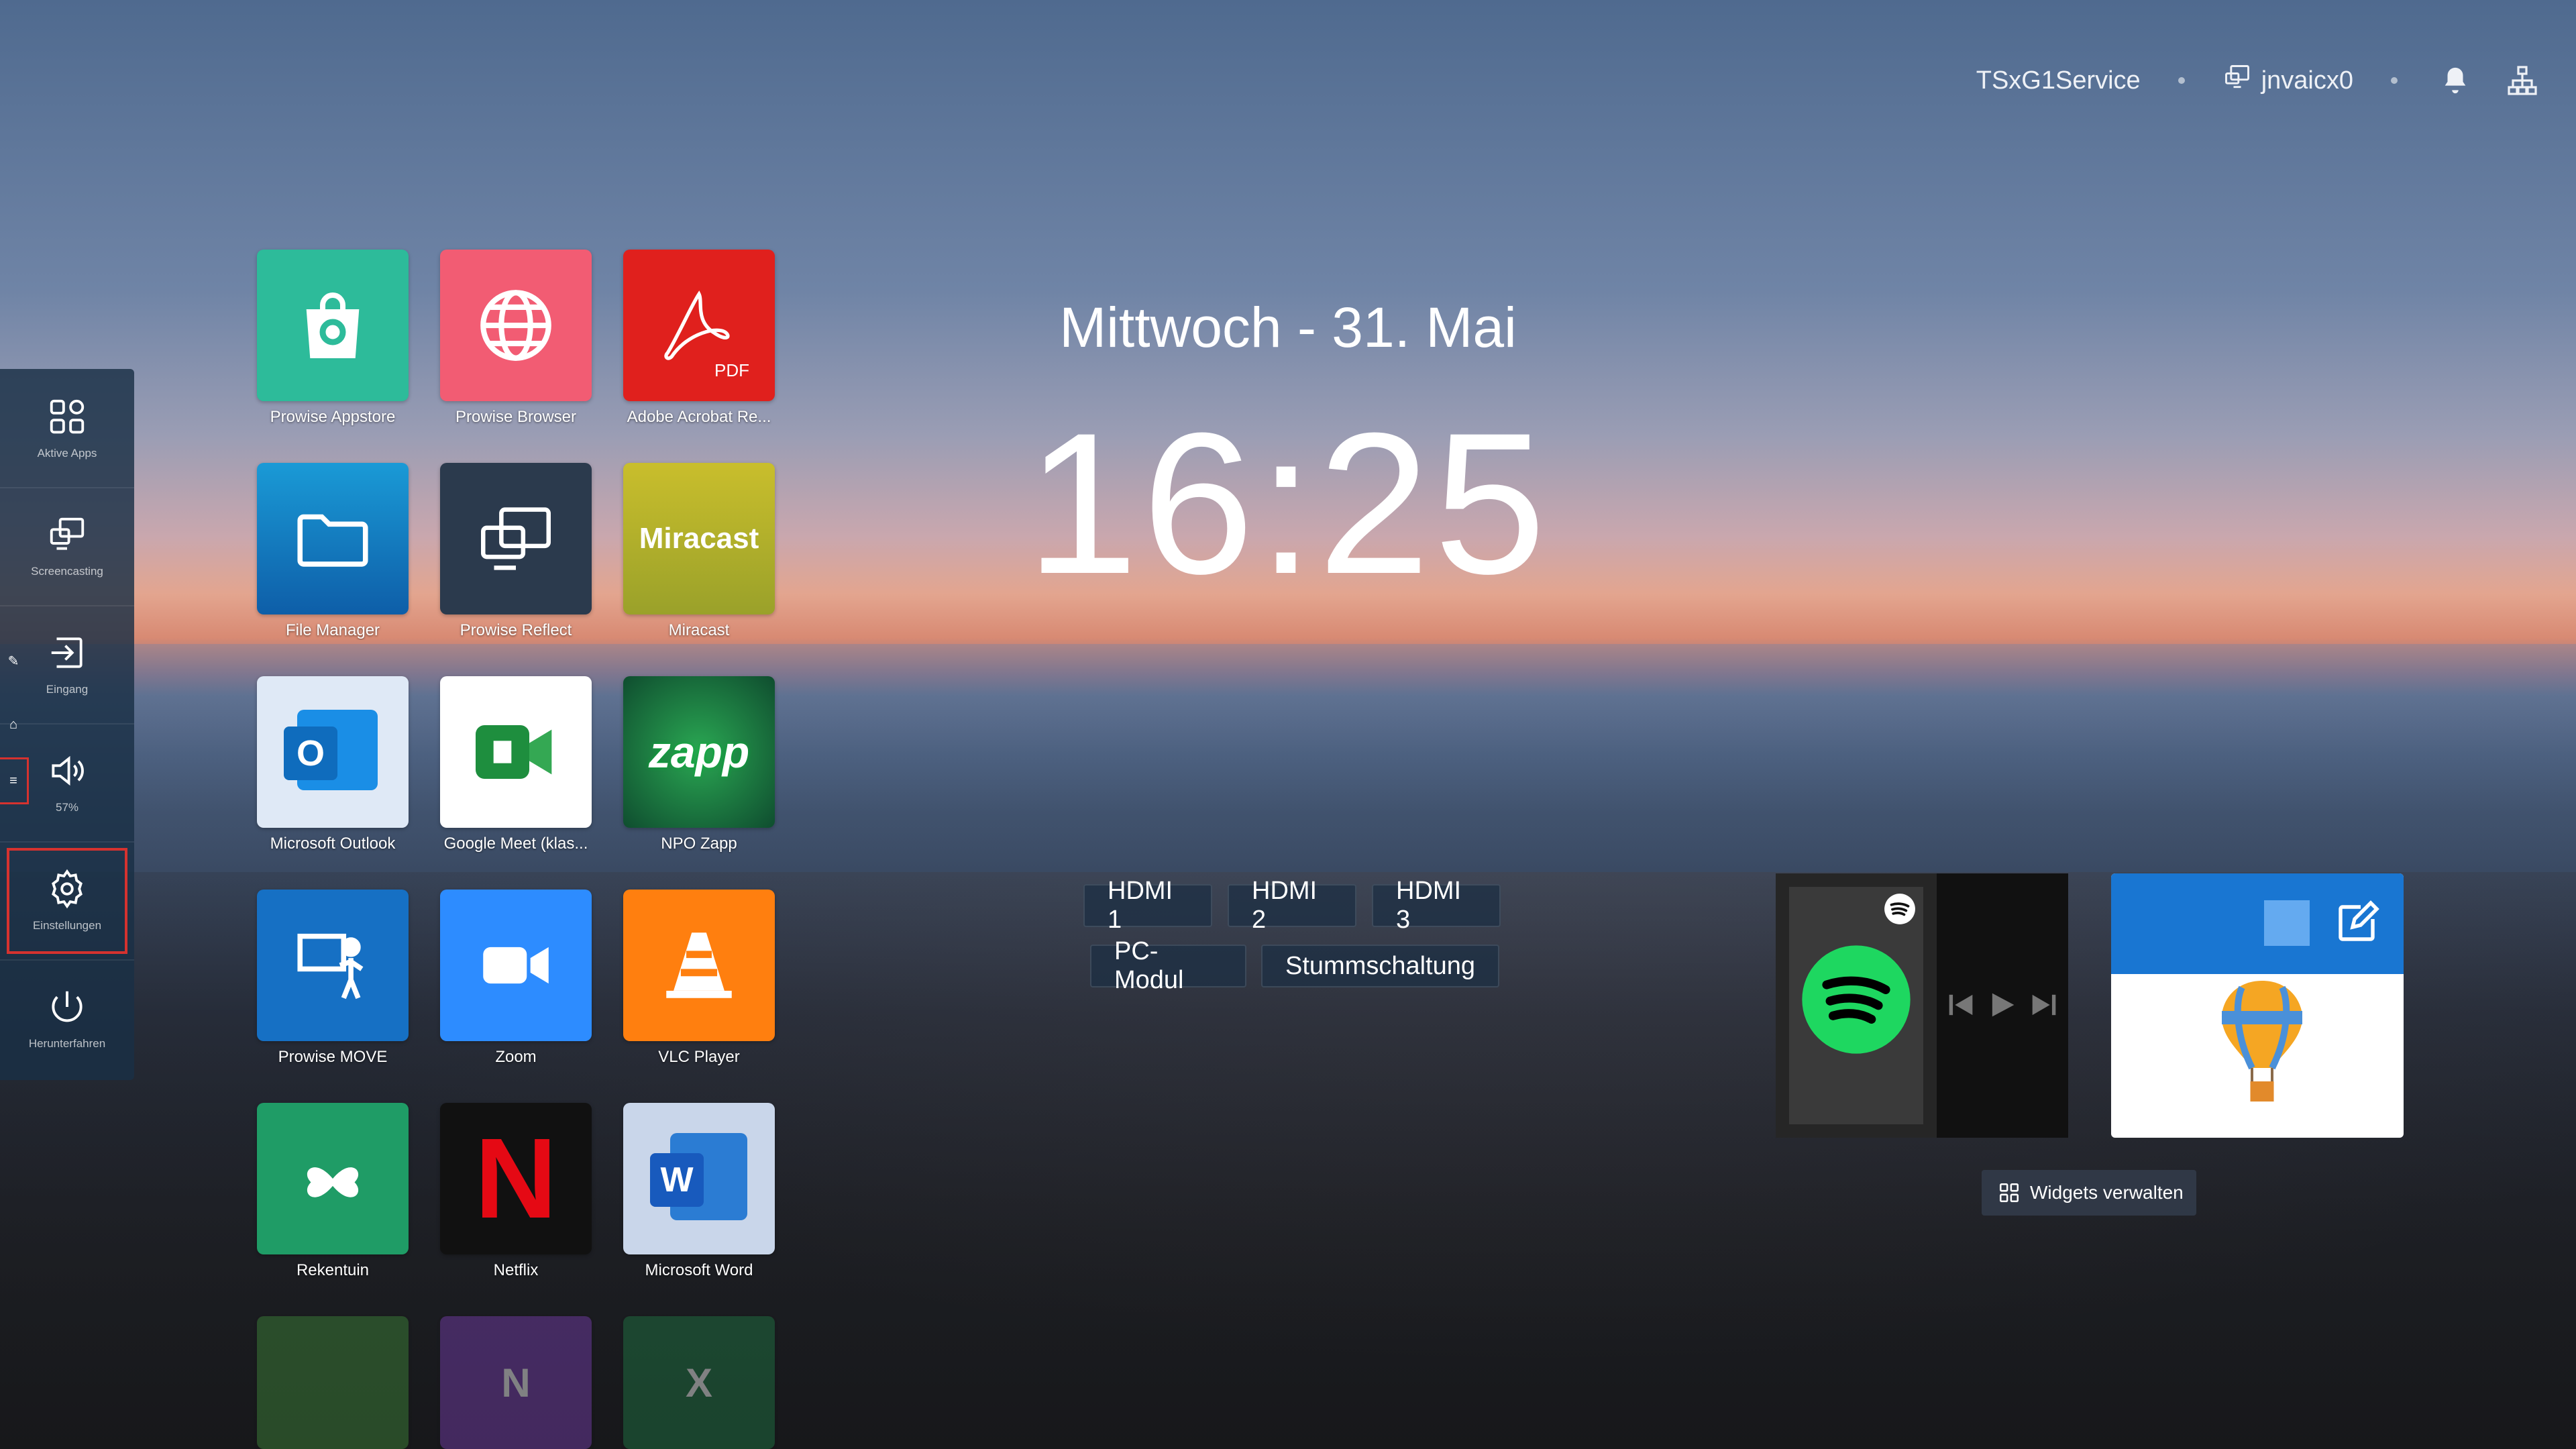 This screenshot has height=1449, width=2576. I want to click on app-prowise-browser: Prowise Browser, so click(516, 338).